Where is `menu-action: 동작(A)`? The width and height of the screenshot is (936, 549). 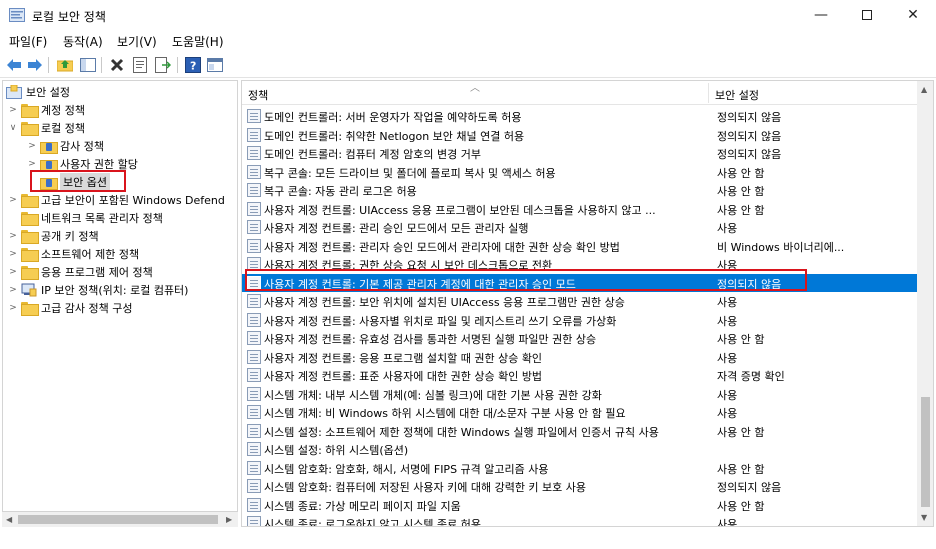 menu-action: 동작(A) is located at coordinates (83, 41).